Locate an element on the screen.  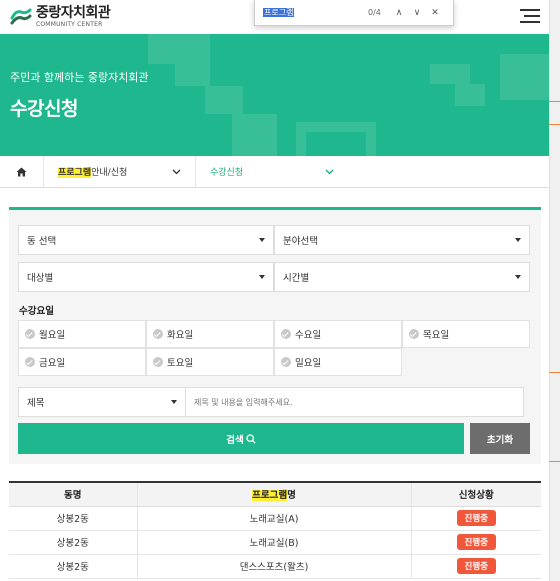
page-title: 수강신청 is located at coordinates (44, 109).